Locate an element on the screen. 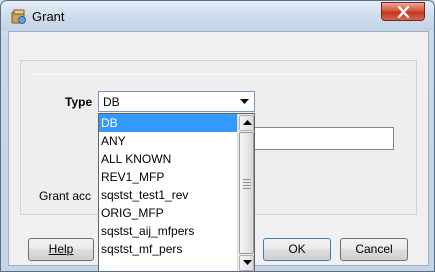 This screenshot has height=272, width=435. scroll-thumb is located at coordinates (246, 193).